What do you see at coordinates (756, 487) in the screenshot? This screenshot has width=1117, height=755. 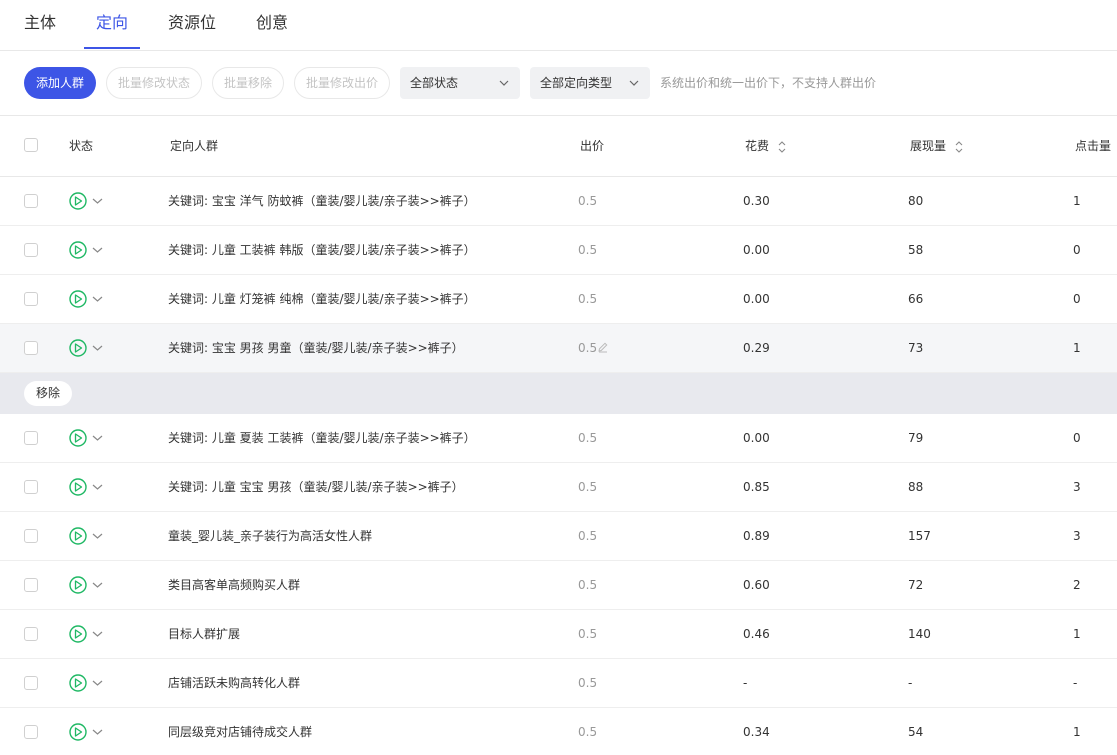 I see `cost-value: 0.85` at bounding box center [756, 487].